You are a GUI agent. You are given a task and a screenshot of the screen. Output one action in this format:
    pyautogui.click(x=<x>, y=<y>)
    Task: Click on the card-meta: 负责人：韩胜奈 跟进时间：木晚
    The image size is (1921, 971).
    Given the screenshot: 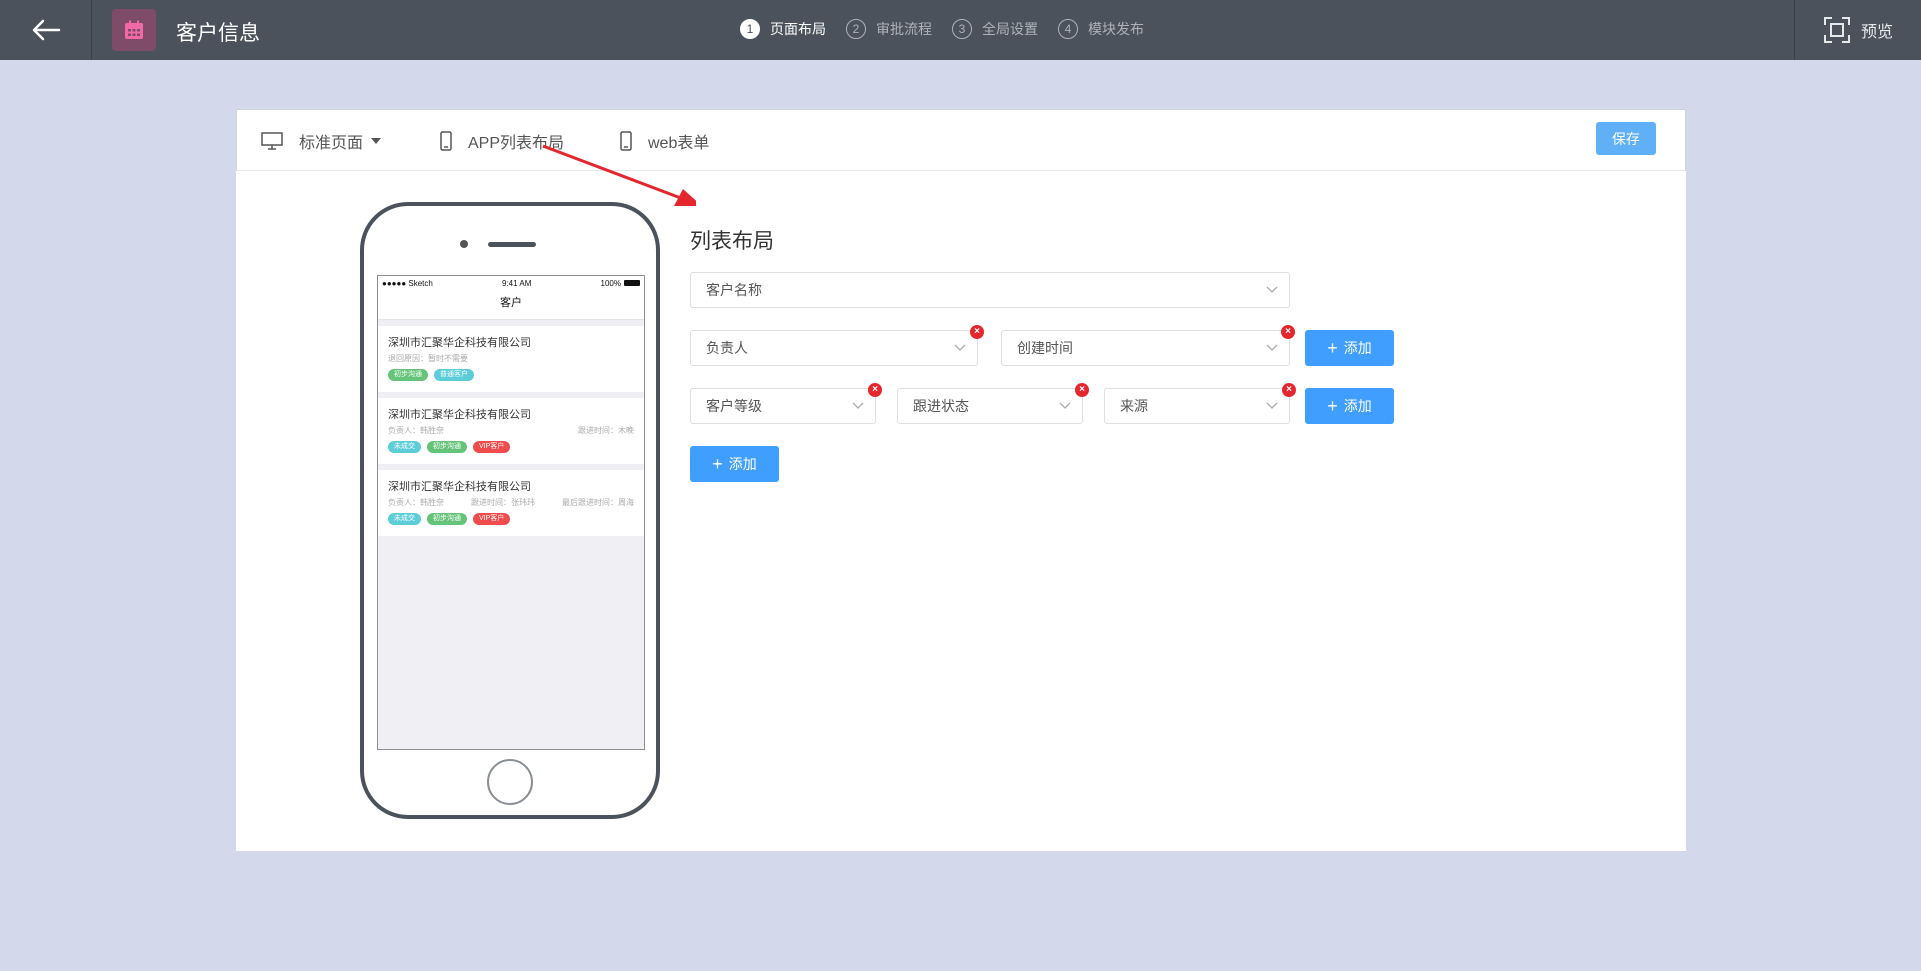 What is the action you would take?
    pyautogui.click(x=511, y=430)
    